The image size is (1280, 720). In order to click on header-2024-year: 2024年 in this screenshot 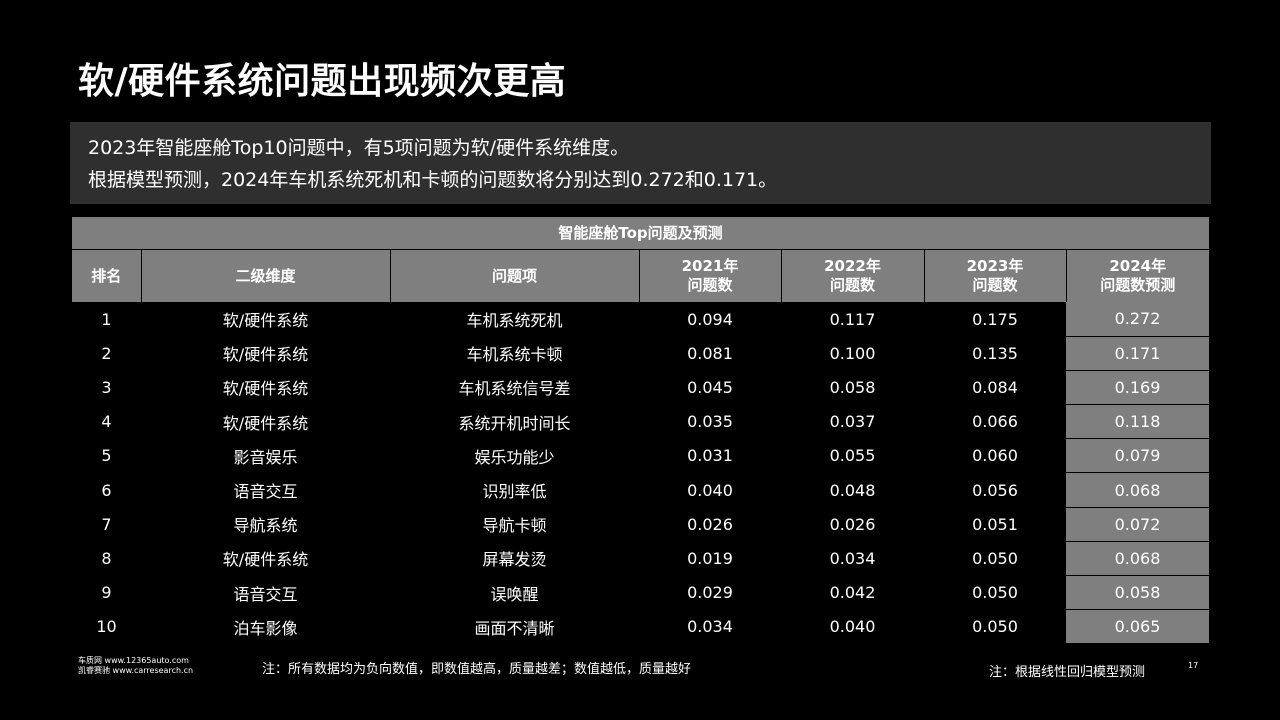, I will do `click(1138, 266)`.